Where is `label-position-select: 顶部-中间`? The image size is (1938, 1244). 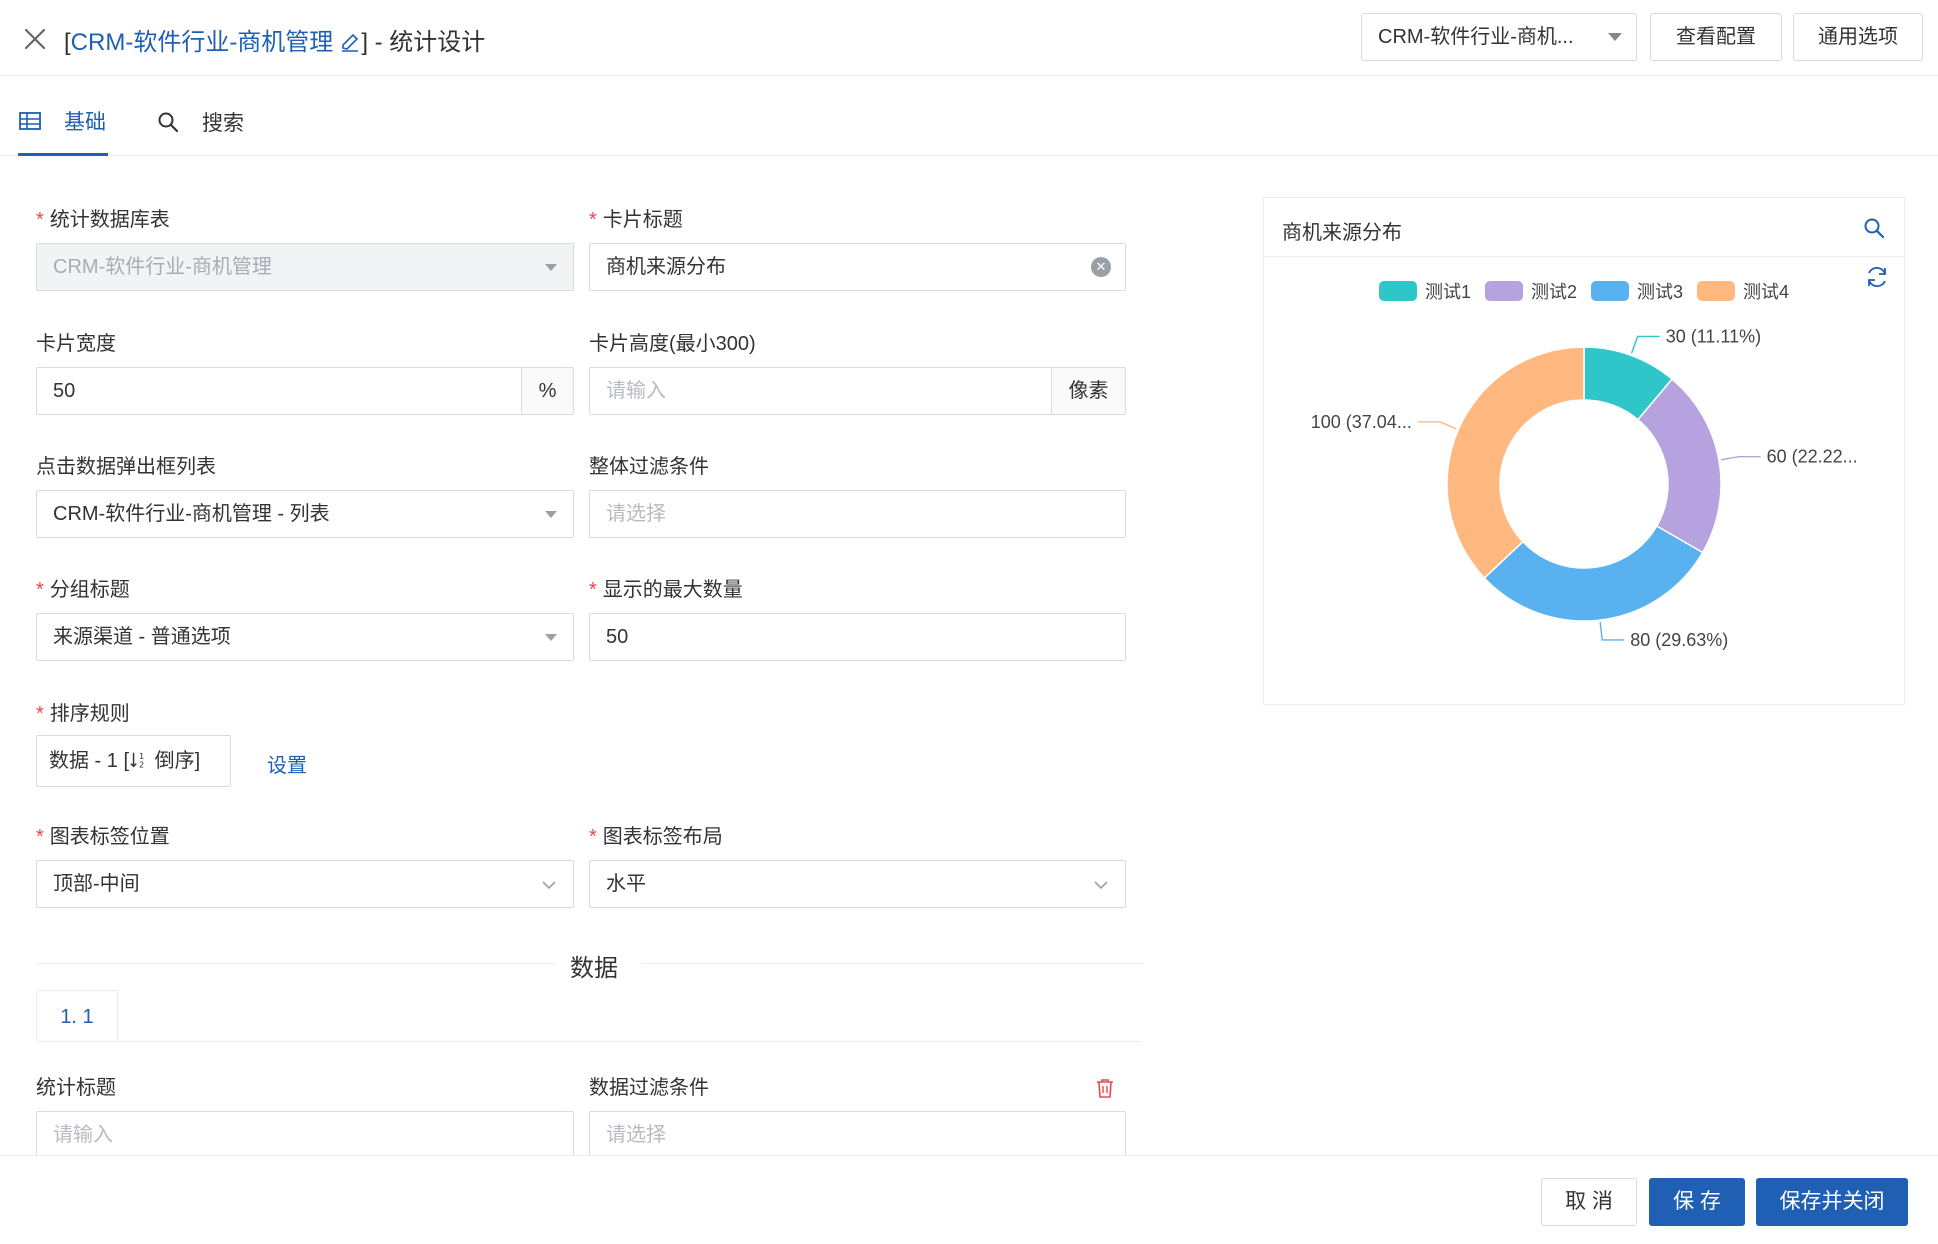 label-position-select: 顶部-中间 is located at coordinates (305, 884).